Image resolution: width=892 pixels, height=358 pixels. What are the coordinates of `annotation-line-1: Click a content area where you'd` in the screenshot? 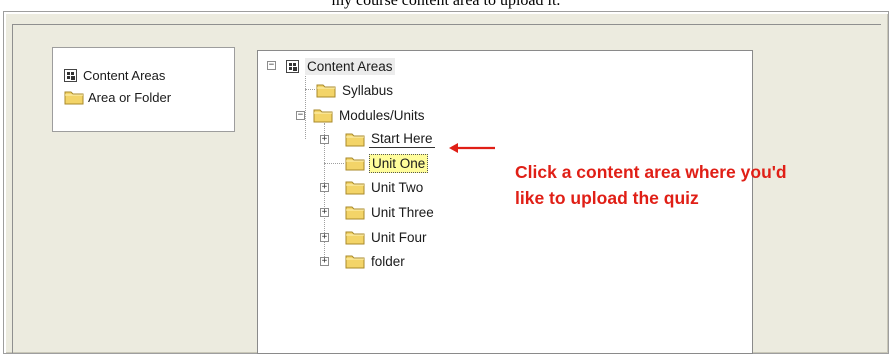 It's located at (651, 172).